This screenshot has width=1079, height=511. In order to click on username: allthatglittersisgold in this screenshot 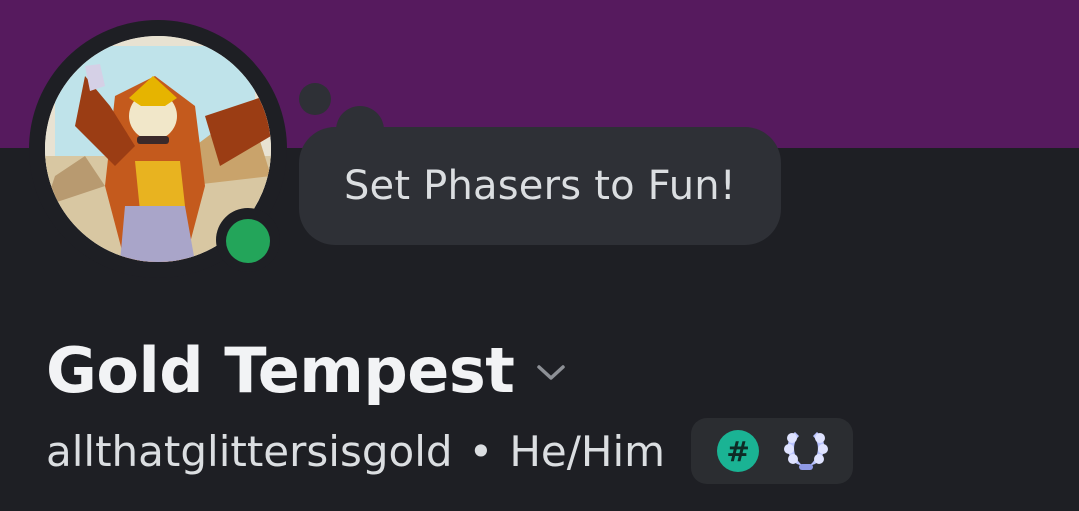, I will do `click(249, 451)`.